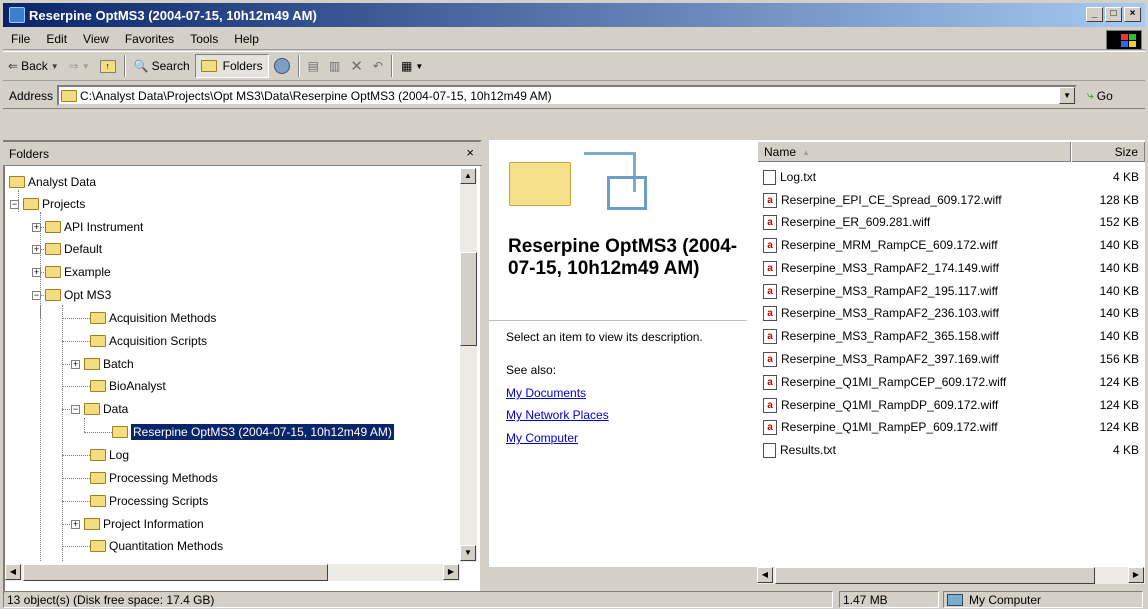 The image size is (1148, 609). What do you see at coordinates (116, 409) in the screenshot?
I see `tree-item-label: Data` at bounding box center [116, 409].